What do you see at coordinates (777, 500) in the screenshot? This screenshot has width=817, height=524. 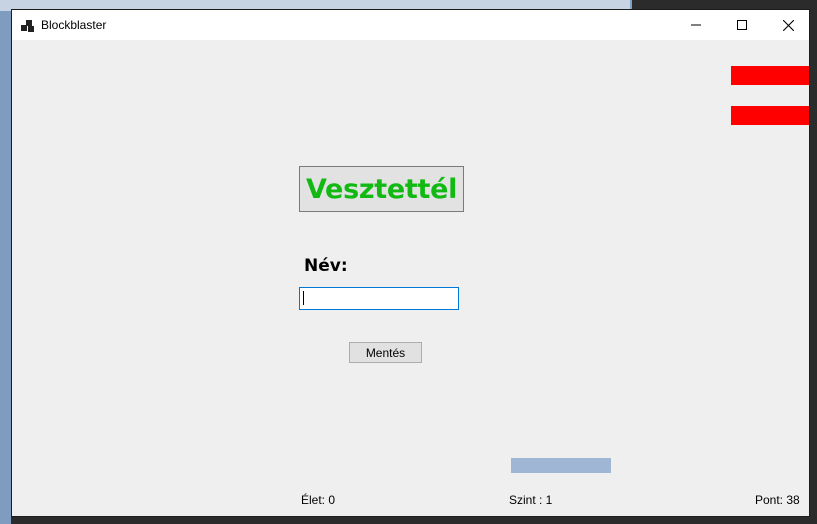 I see `points-counter: Pont: 38` at bounding box center [777, 500].